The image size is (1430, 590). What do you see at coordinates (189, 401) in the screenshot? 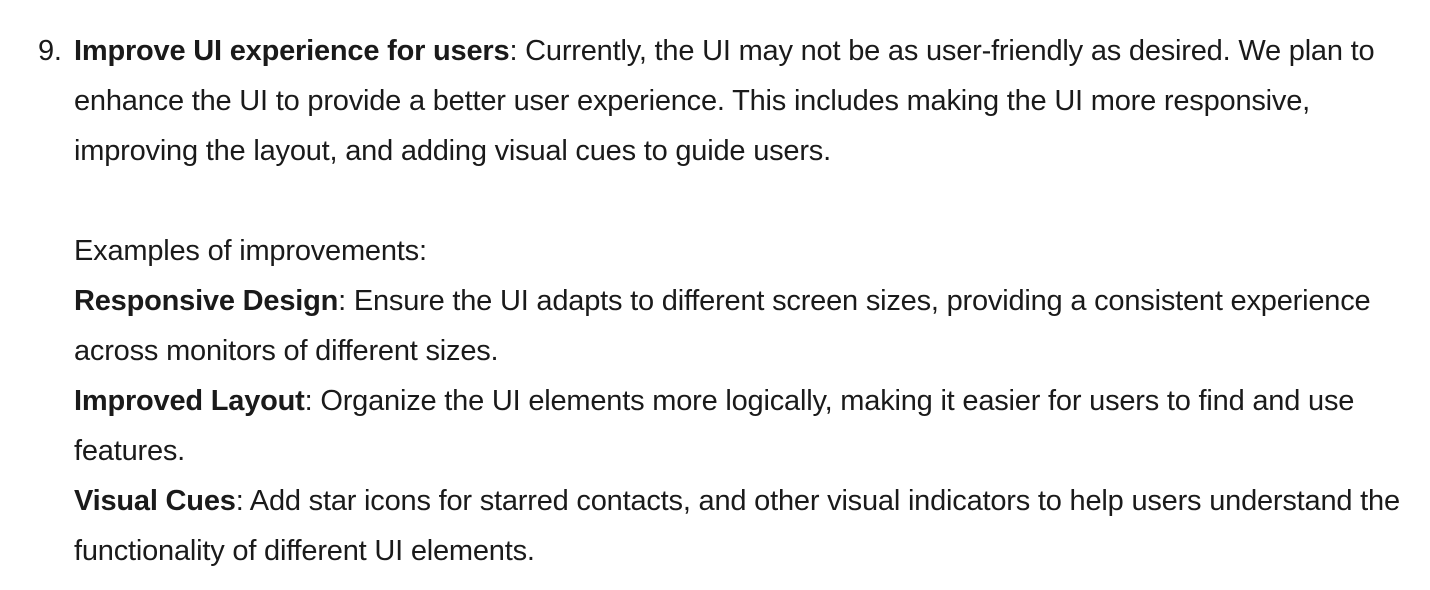
I see `example-label: Improved Layout` at bounding box center [189, 401].